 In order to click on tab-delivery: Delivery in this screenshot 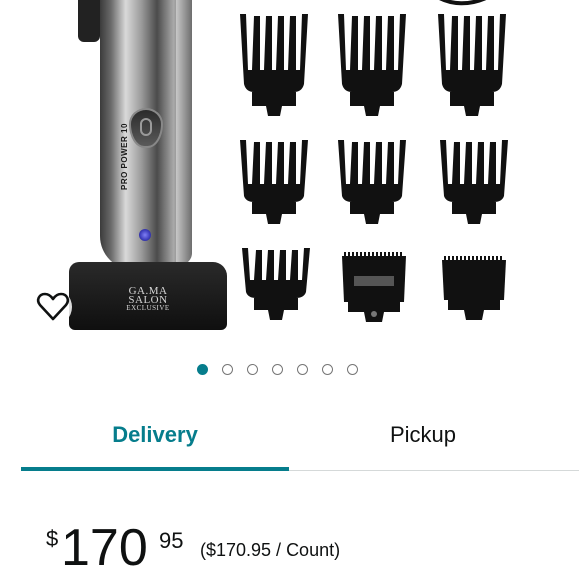, I will do `click(155, 441)`.